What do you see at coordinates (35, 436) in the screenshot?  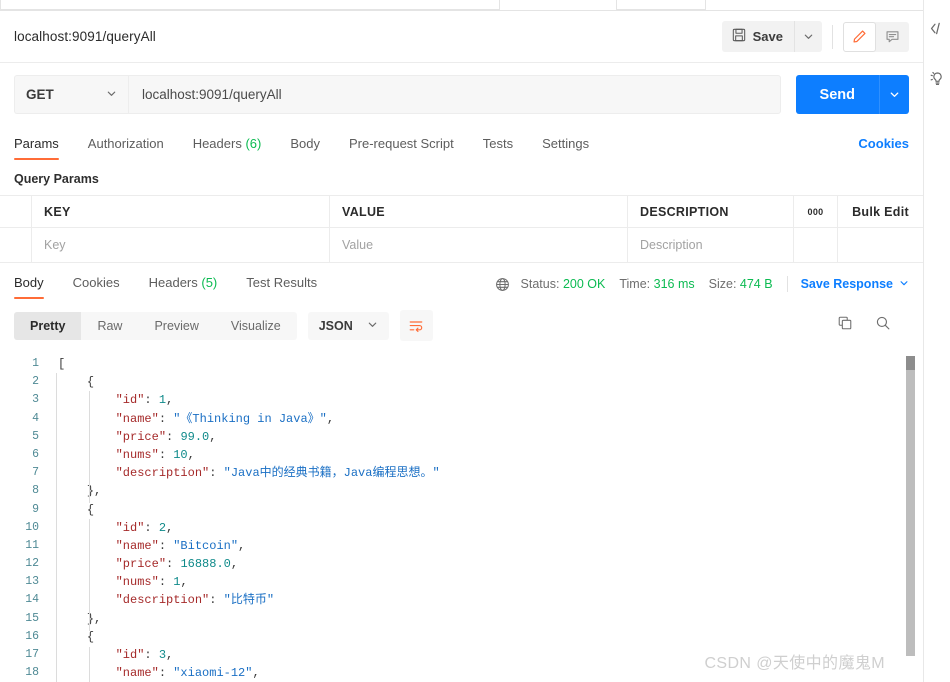 I see `line-number: 5` at bounding box center [35, 436].